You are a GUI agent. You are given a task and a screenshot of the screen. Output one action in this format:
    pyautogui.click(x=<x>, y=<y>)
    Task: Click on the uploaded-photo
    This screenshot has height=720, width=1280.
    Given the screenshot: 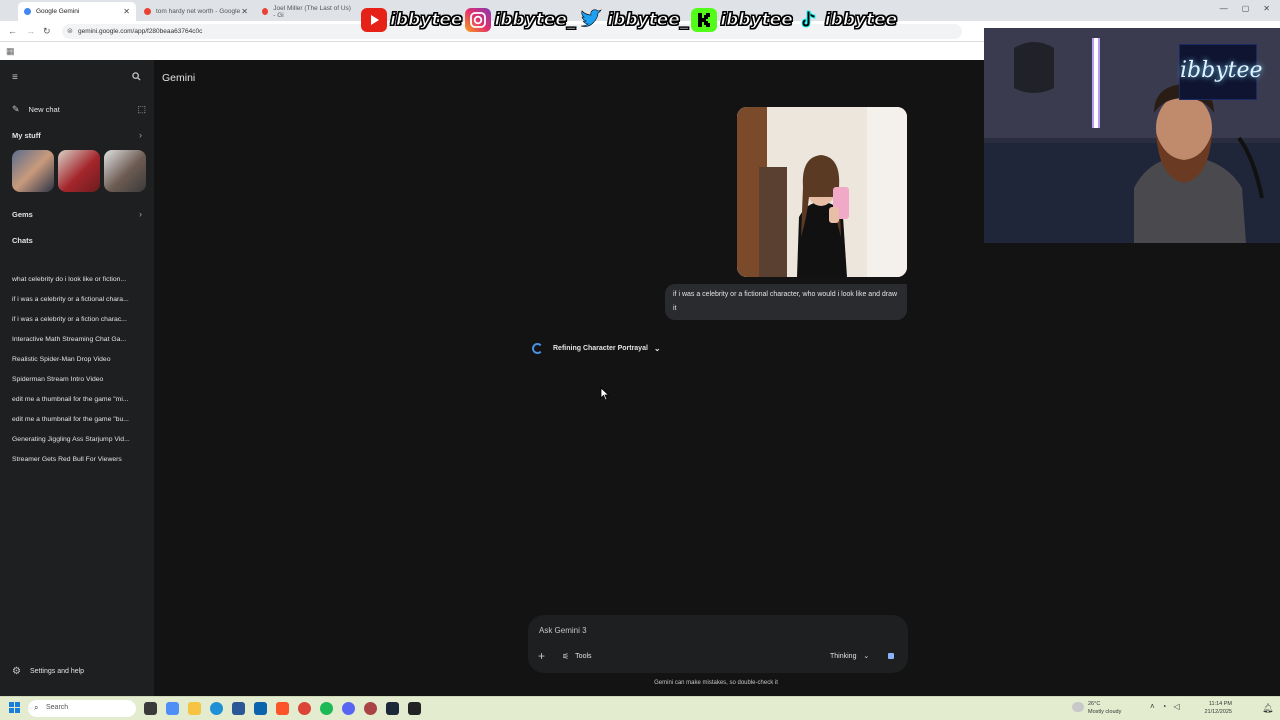 What is the action you would take?
    pyautogui.click(x=822, y=192)
    